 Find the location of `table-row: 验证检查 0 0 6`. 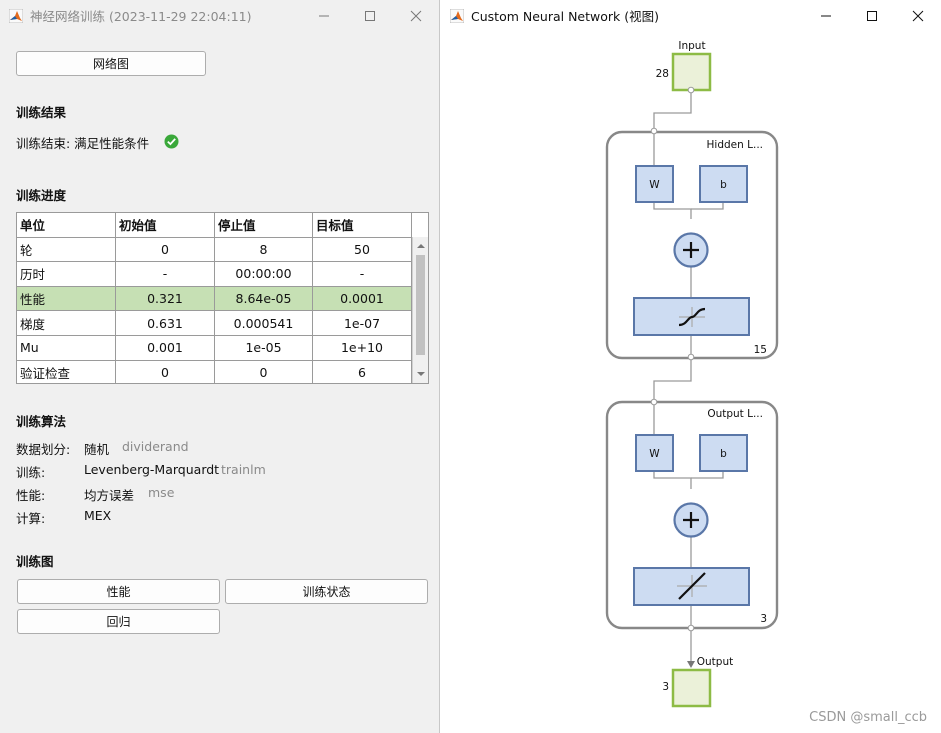

table-row: 验证检查 0 0 6 is located at coordinates (214, 371).